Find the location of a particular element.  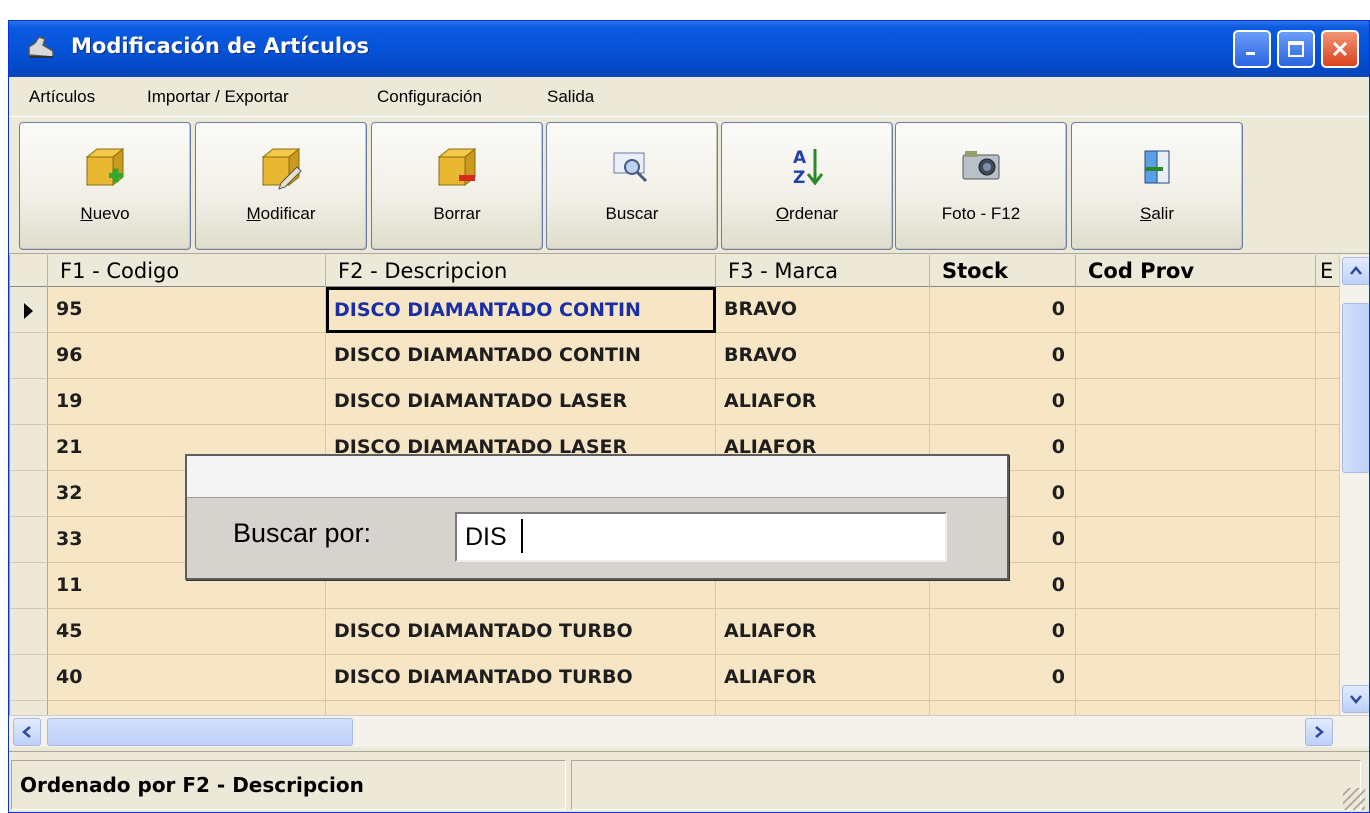

chevron-right-icon is located at coordinates (1319, 732).